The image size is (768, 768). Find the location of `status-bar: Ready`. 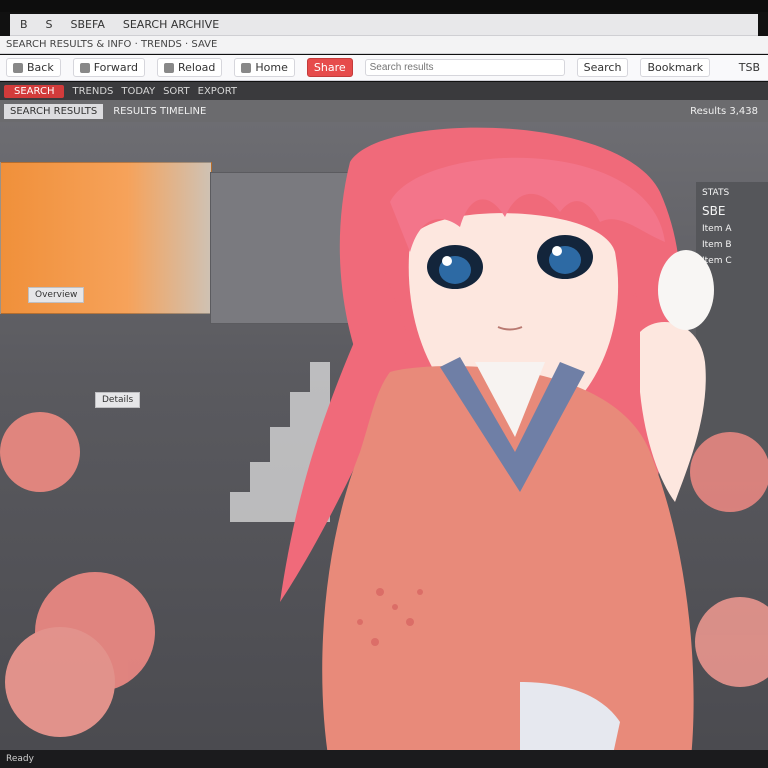

status-bar: Ready is located at coordinates (384, 759).